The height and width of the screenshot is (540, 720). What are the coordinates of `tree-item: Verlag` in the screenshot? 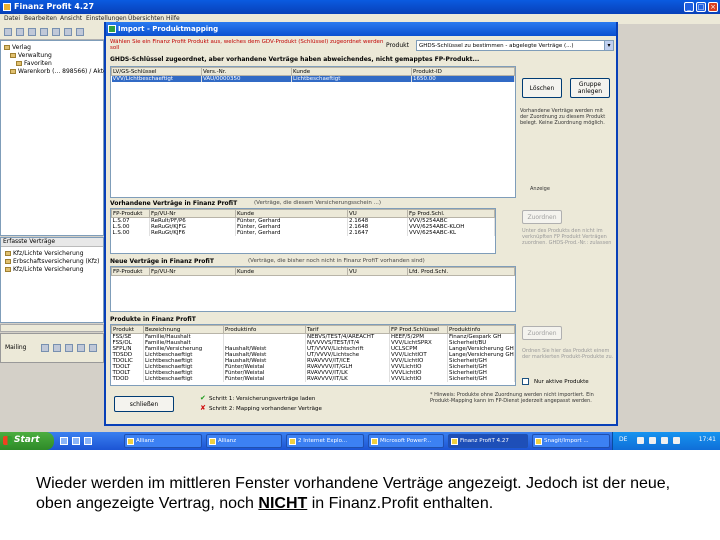 It's located at (17, 47).